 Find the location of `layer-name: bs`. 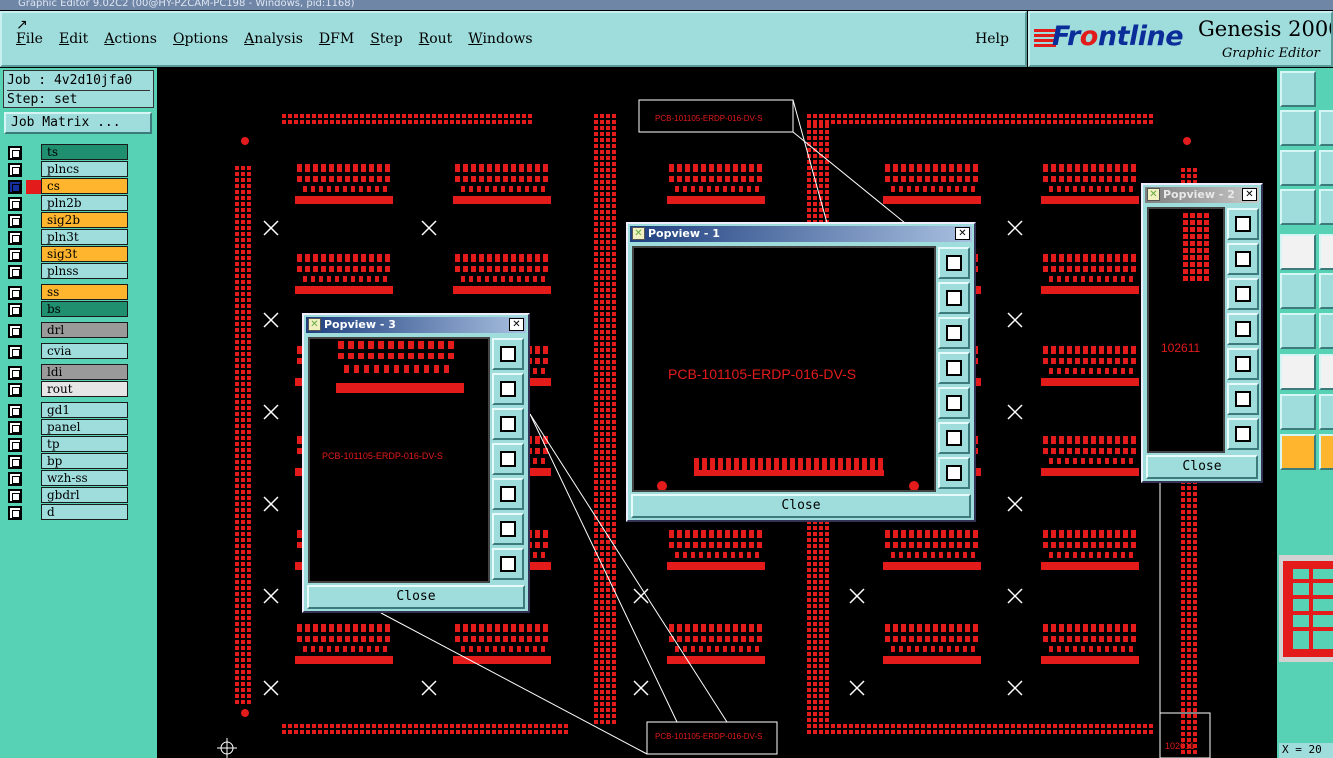

layer-name: bs is located at coordinates (84, 309).